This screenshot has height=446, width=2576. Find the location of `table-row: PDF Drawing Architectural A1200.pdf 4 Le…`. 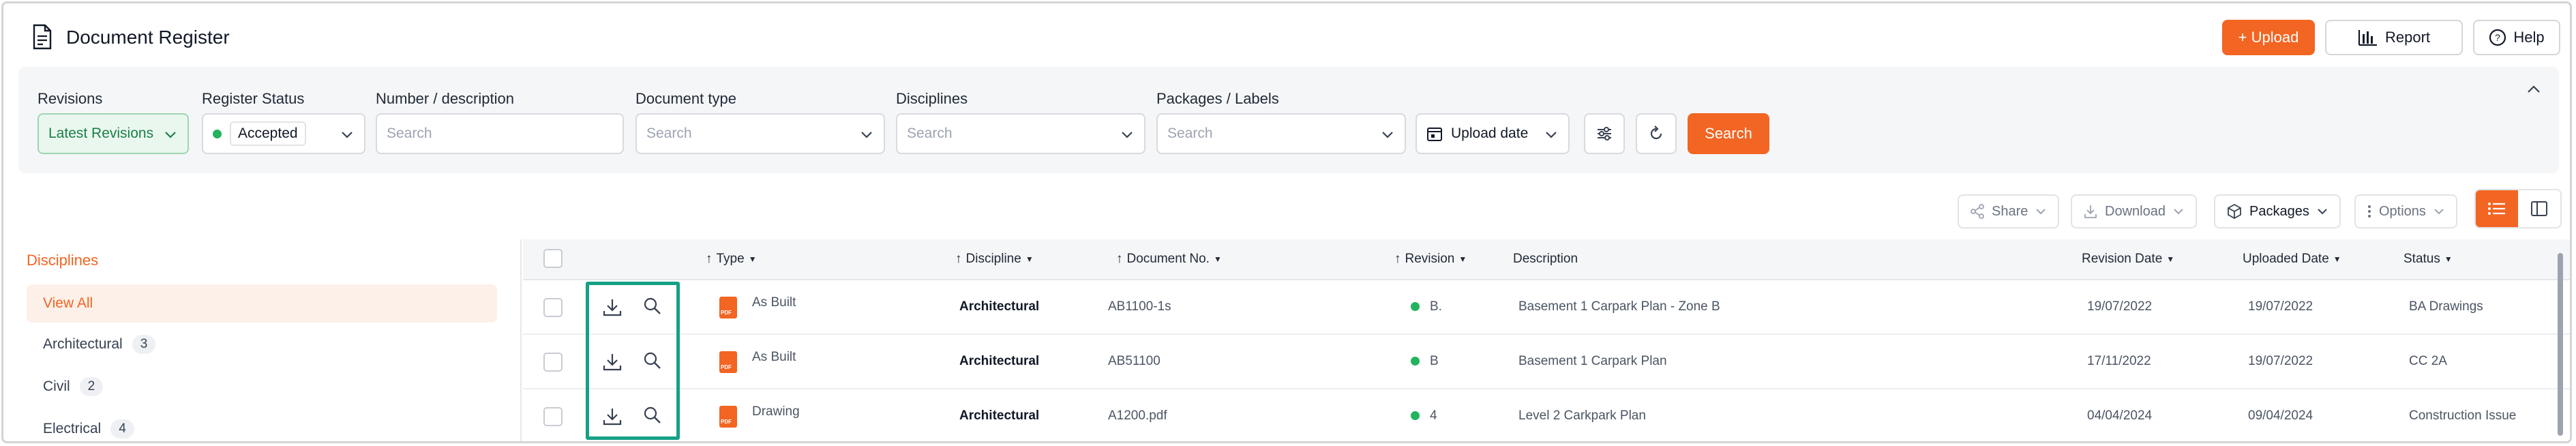

table-row: PDF Drawing Architectural A1200.pdf 4 Le… is located at coordinates (1546, 415).